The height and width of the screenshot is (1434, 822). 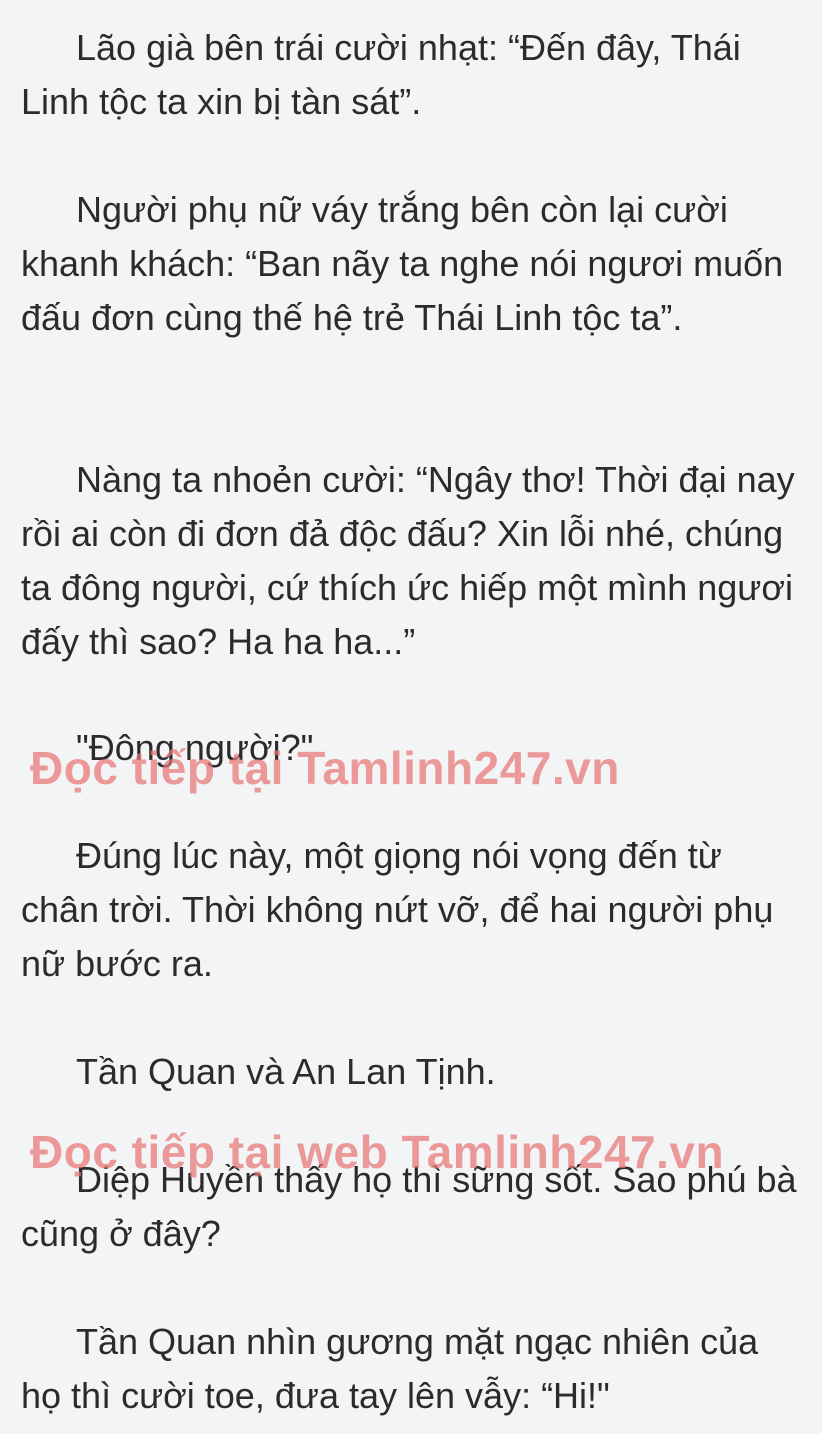 I want to click on paragraph-6: Tần Quan và An Lan Tịnh., so click(x=286, y=1071).